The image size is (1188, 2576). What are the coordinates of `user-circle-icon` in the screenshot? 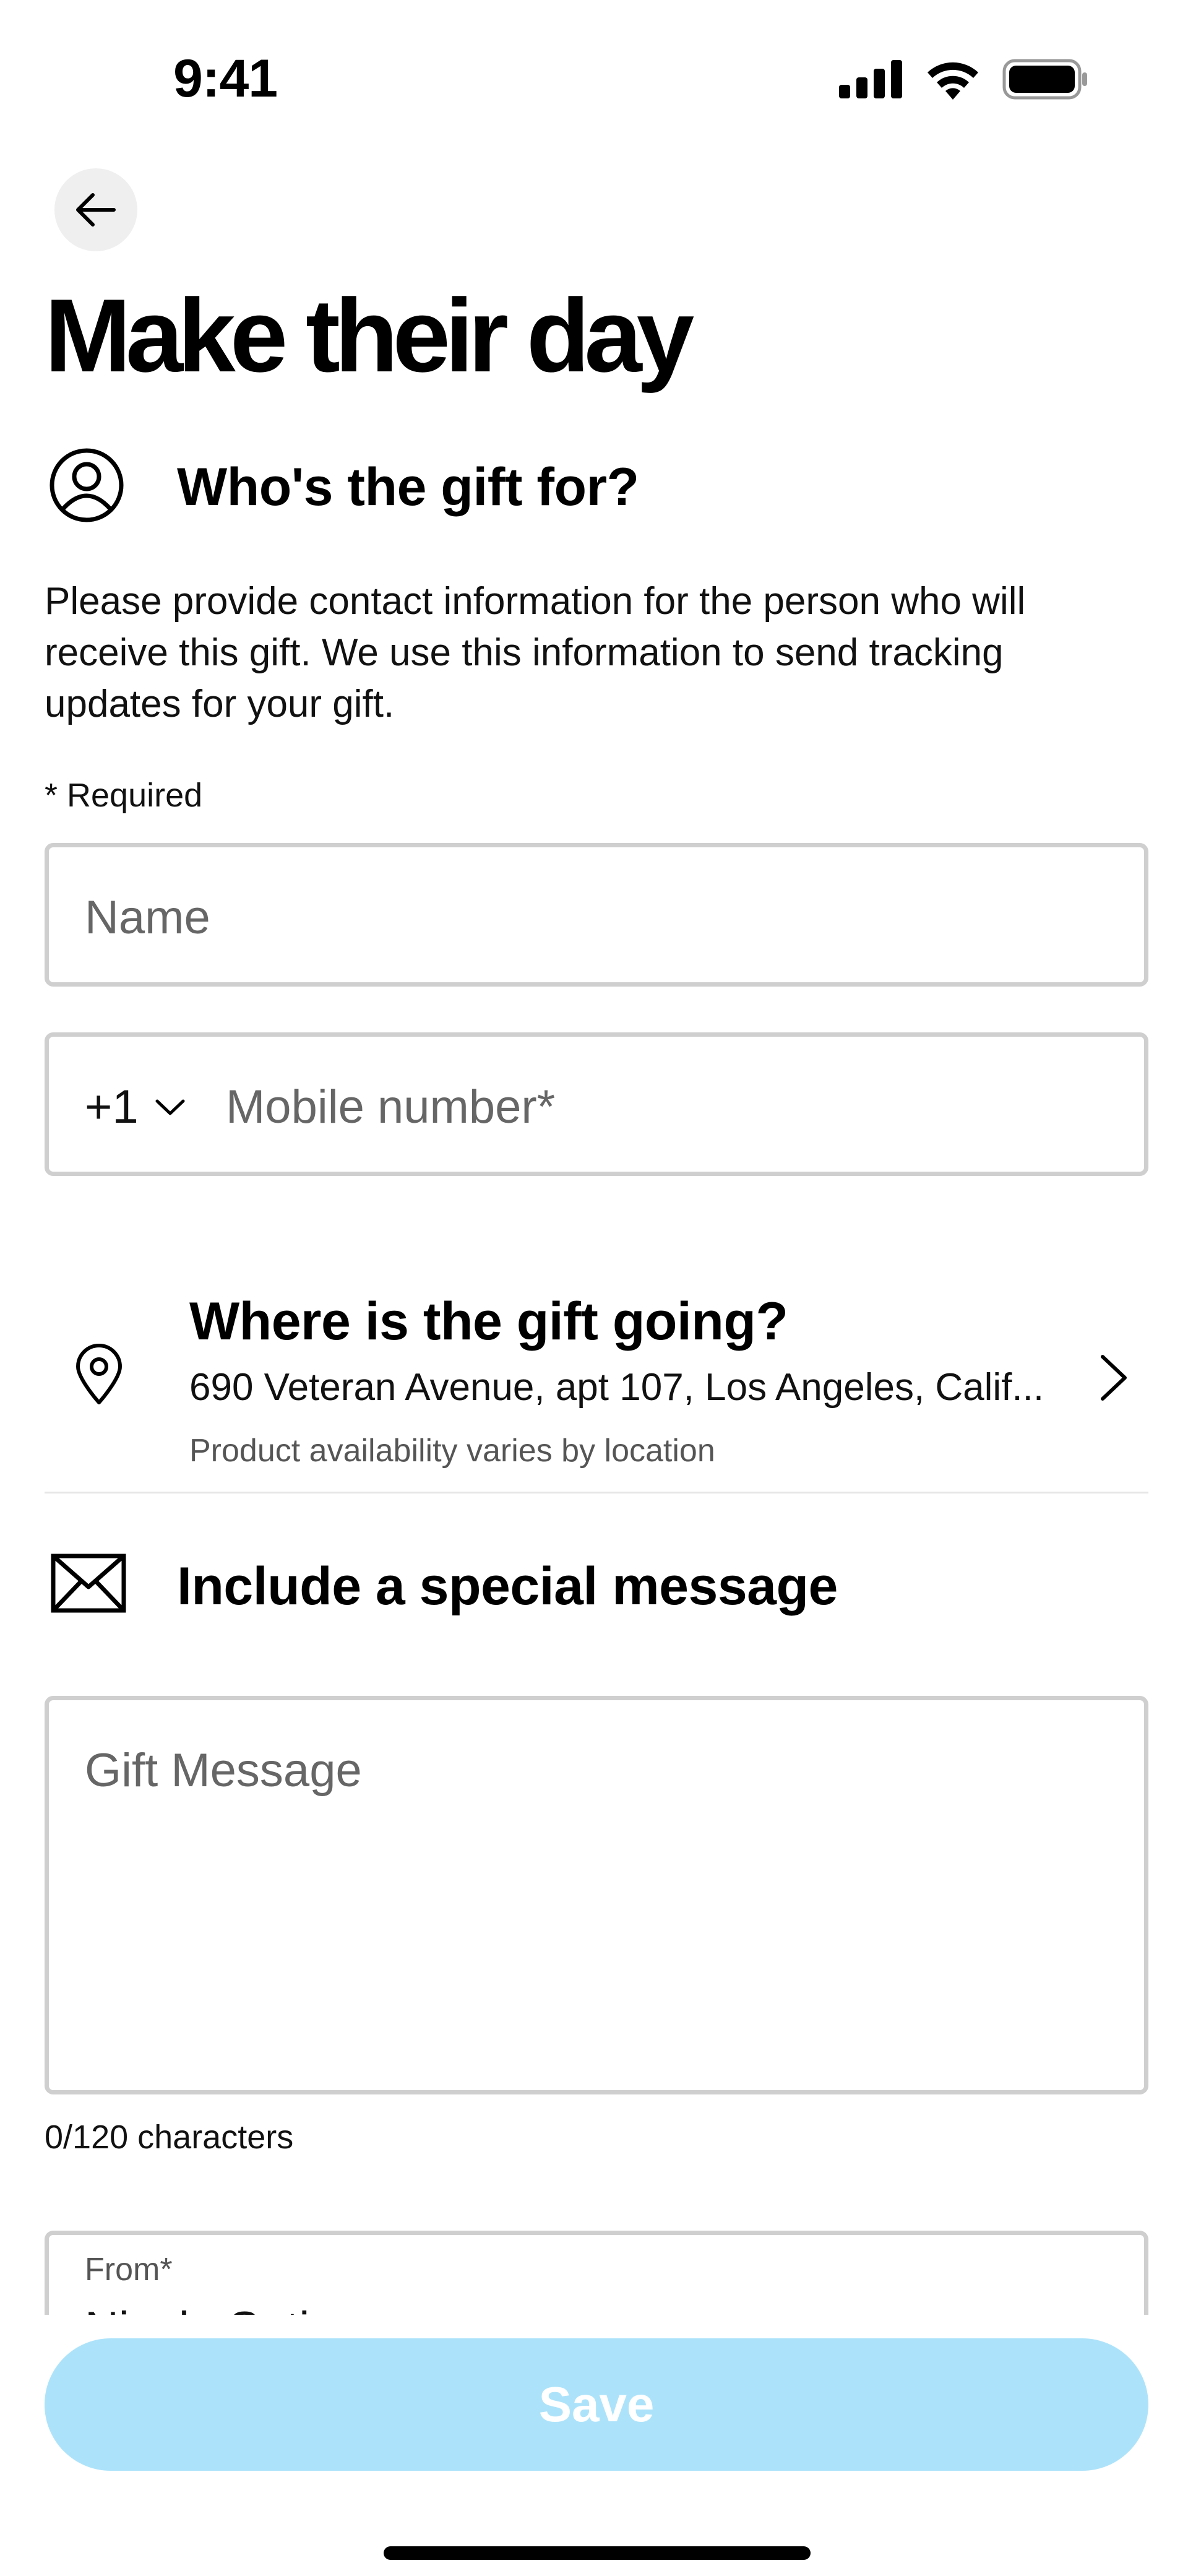 It's located at (87, 485).